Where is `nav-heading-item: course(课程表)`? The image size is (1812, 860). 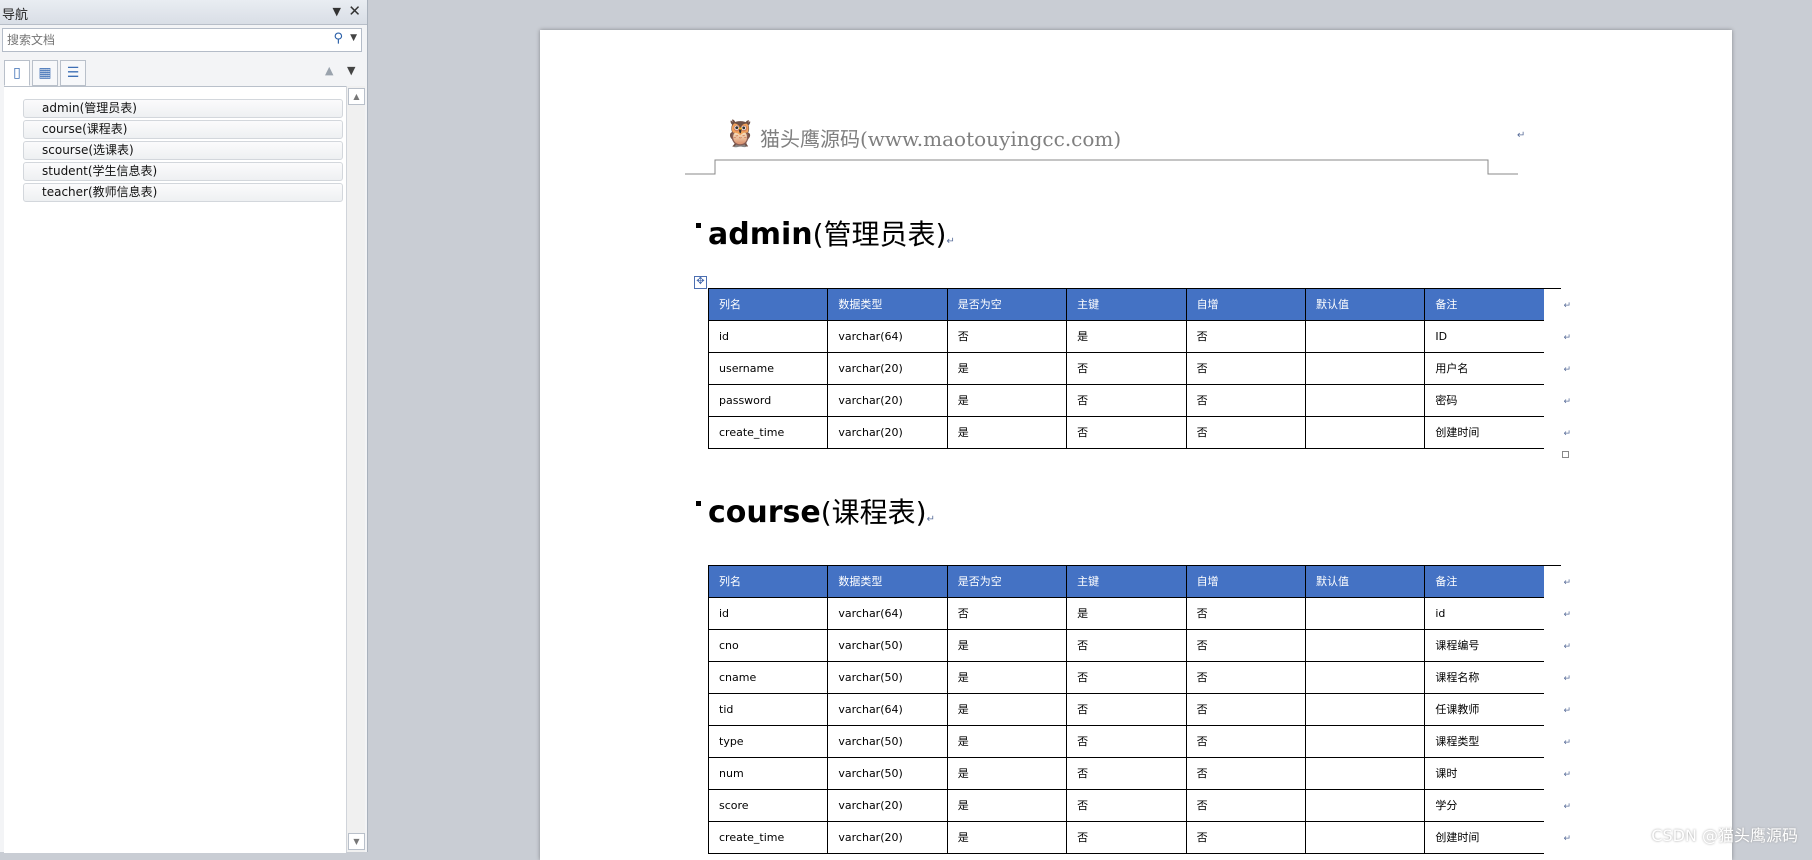
nav-heading-item: course(课程表) is located at coordinates (183, 129).